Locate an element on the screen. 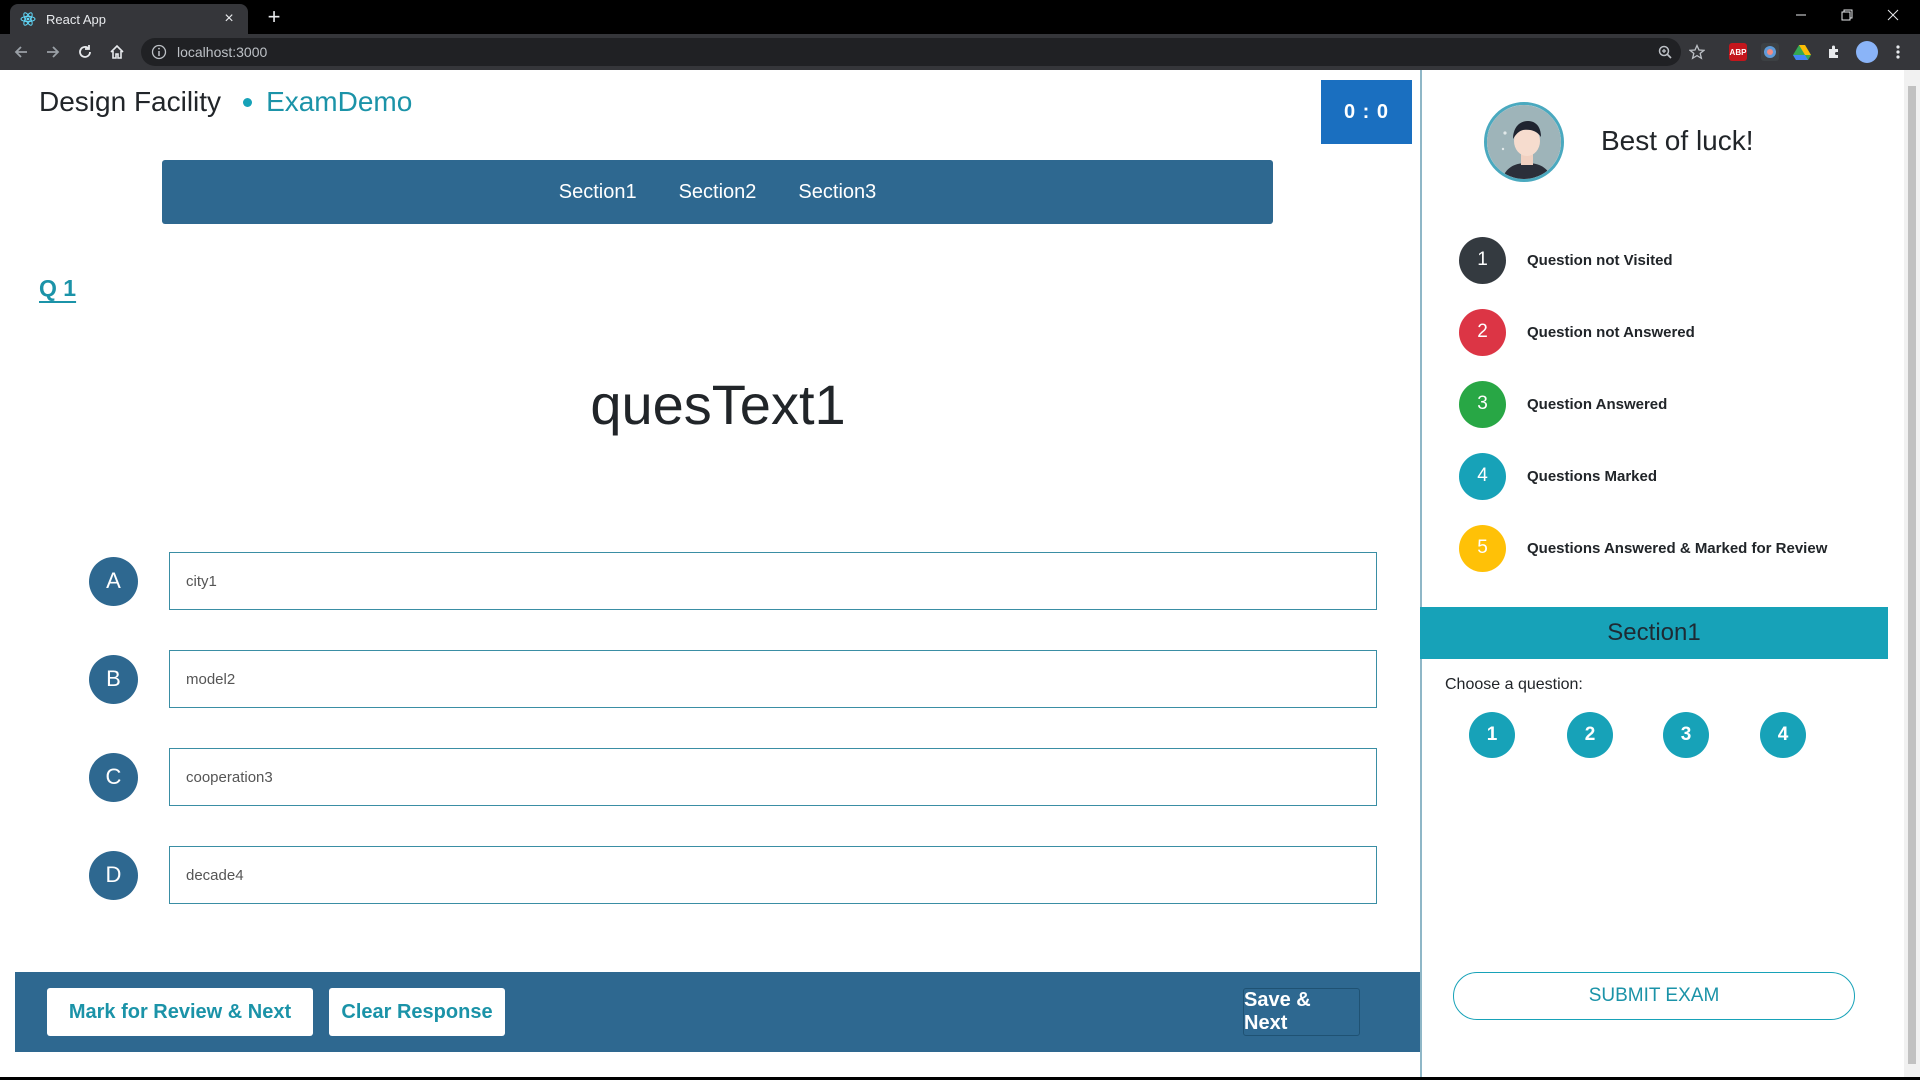  option-letter: B is located at coordinates (113, 679).